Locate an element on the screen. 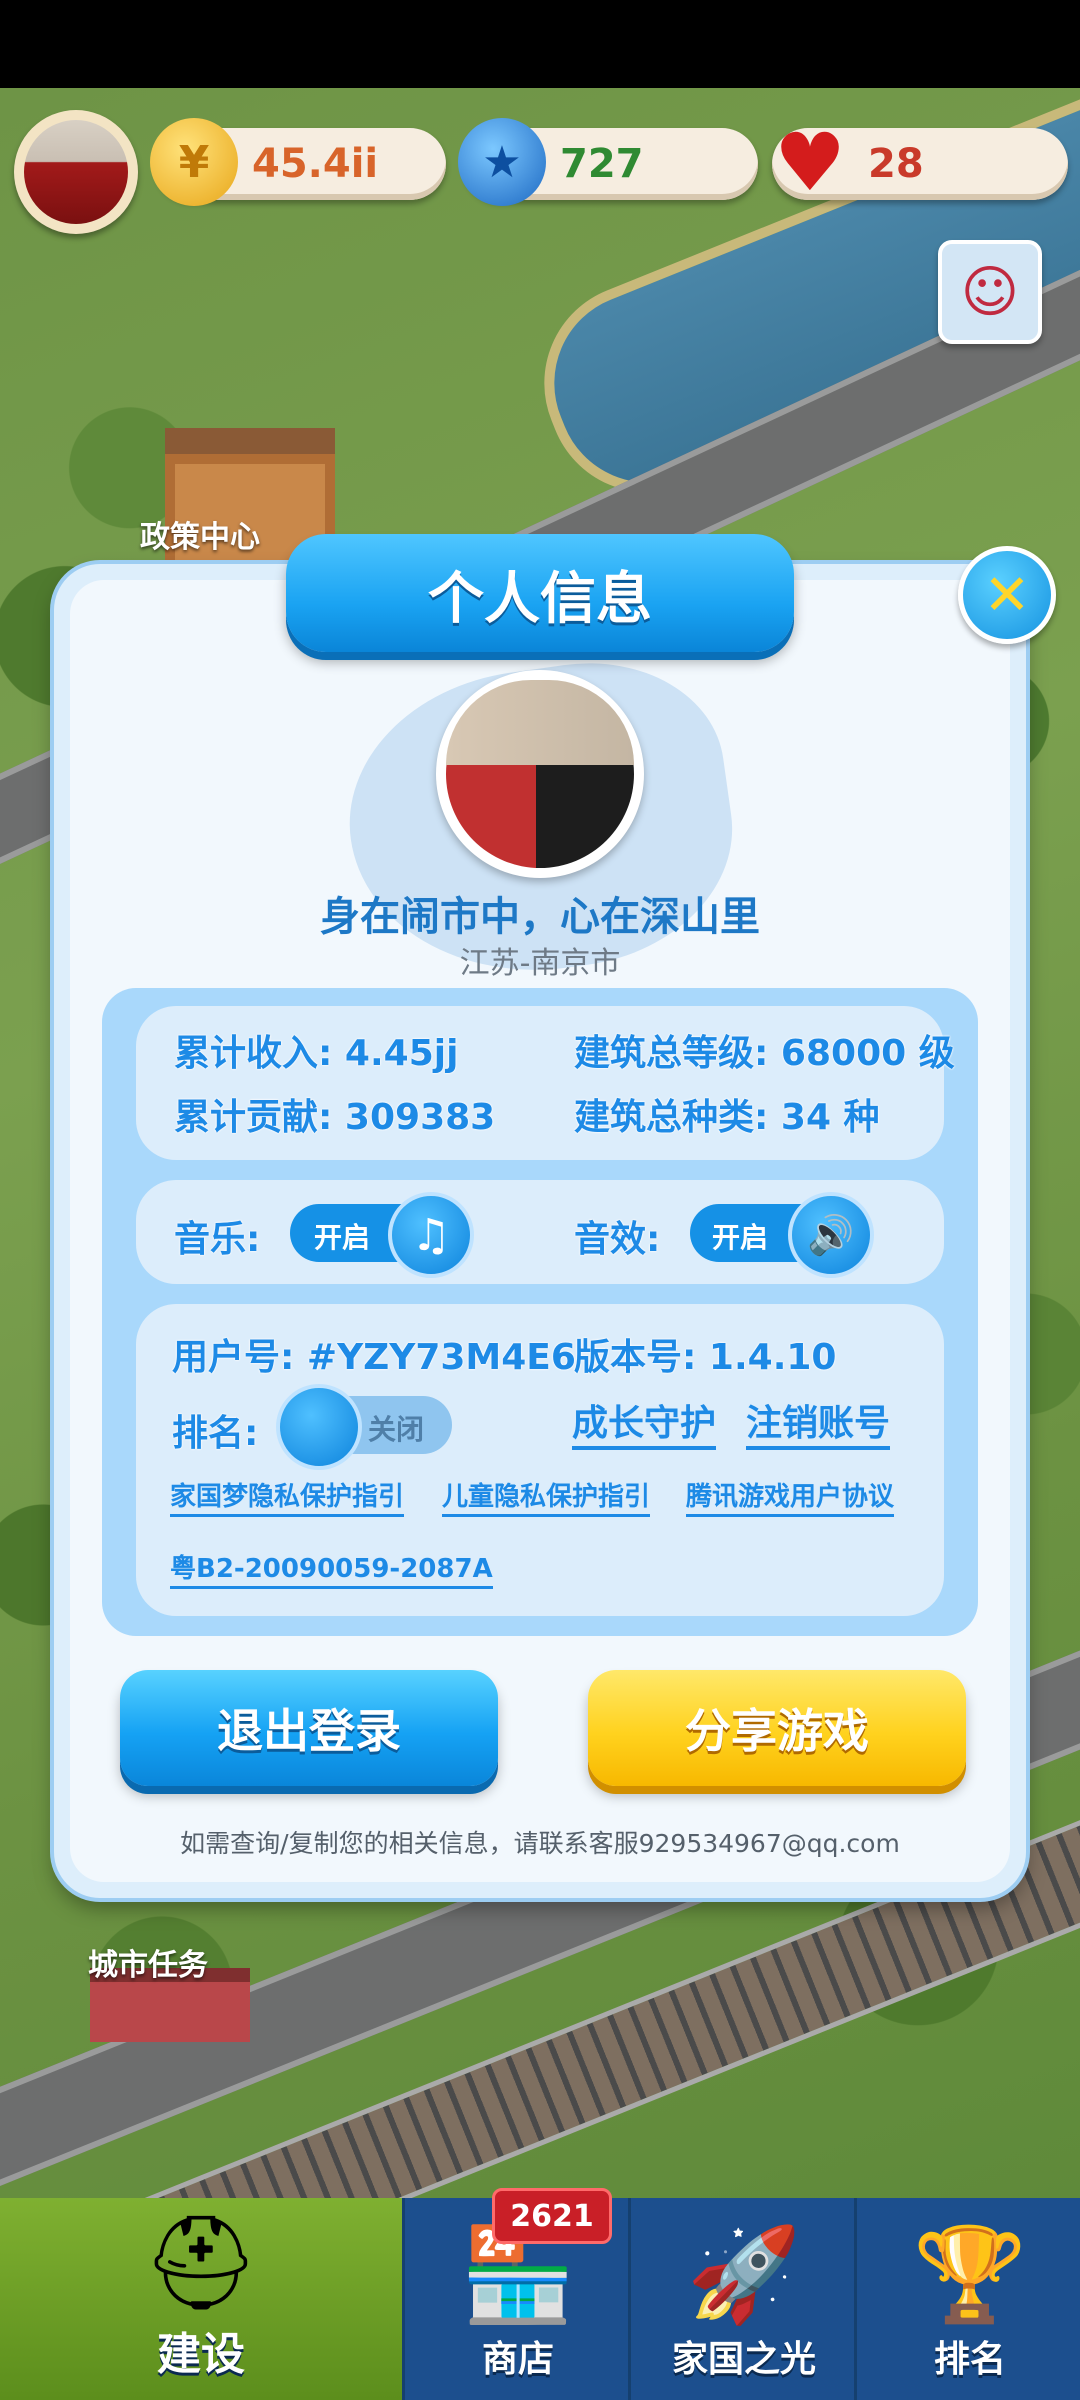 The height and width of the screenshot is (2400, 1080). profile-avatar is located at coordinates (540, 774).